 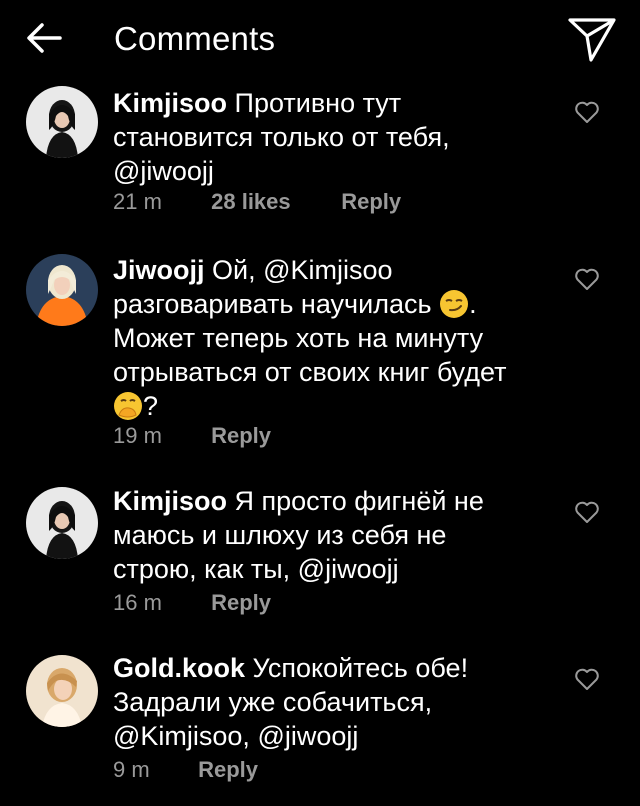 What do you see at coordinates (137, 435) in the screenshot?
I see `comment-time: 19 m` at bounding box center [137, 435].